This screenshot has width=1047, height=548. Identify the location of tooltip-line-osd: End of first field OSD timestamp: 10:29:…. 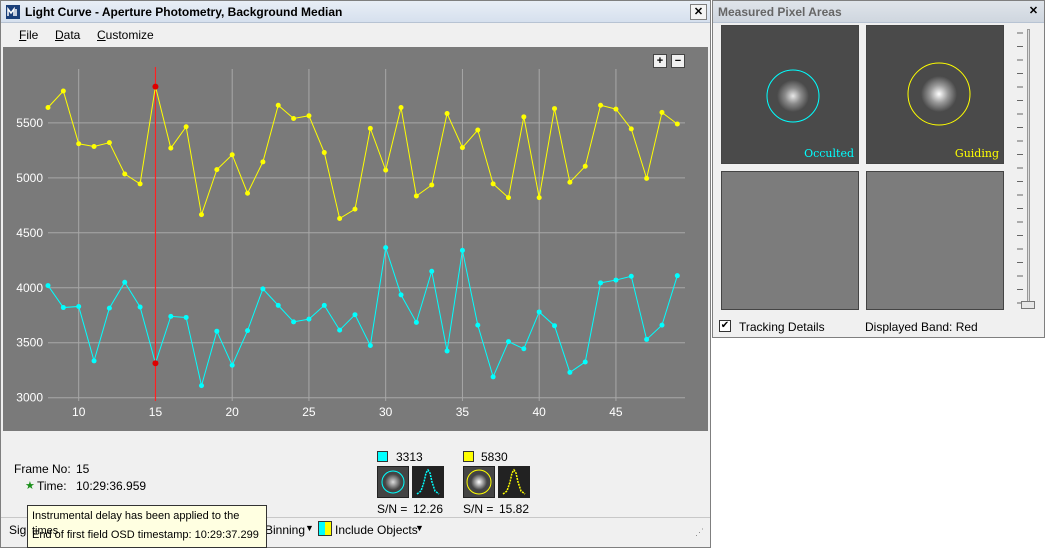
(145, 535).